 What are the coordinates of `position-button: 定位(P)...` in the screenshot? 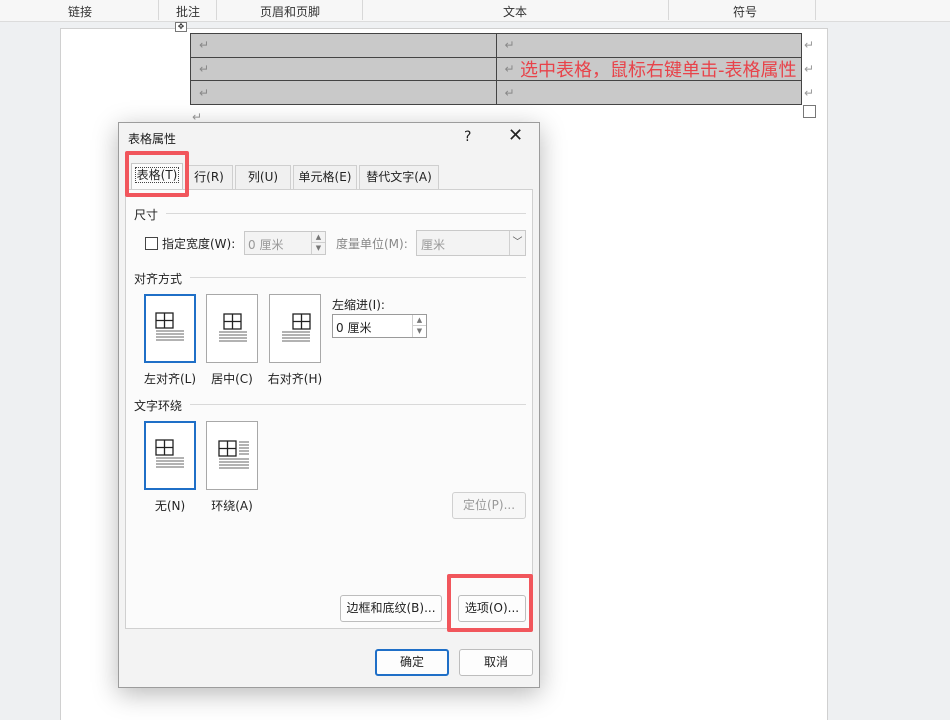 It's located at (489, 505).